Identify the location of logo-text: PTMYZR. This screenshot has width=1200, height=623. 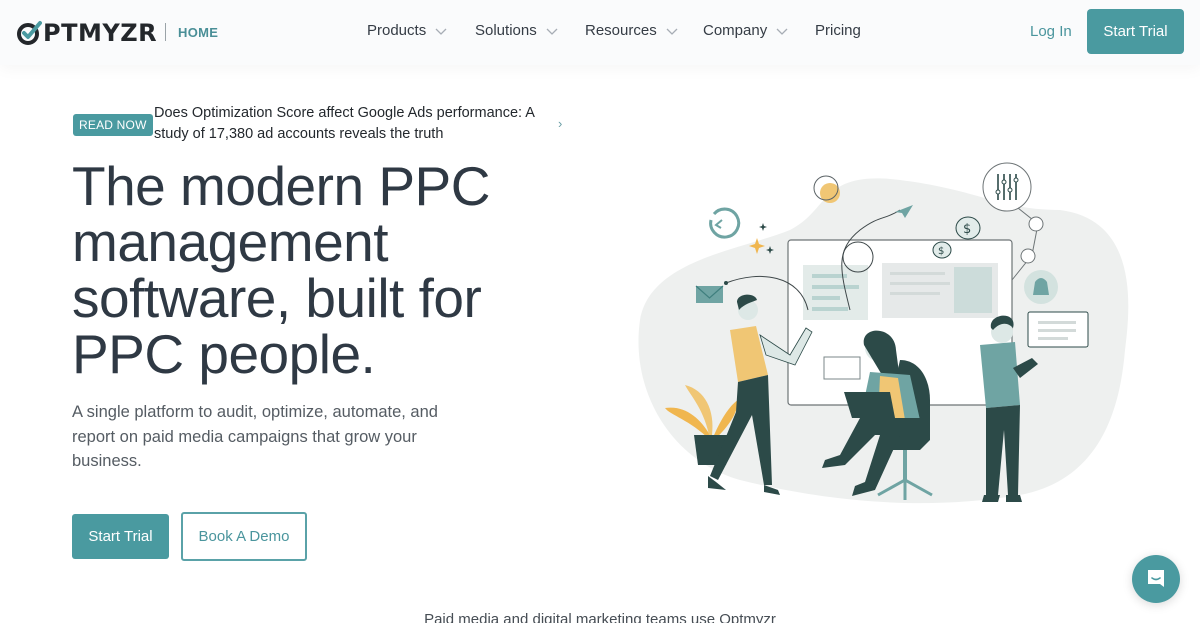
(100, 33).